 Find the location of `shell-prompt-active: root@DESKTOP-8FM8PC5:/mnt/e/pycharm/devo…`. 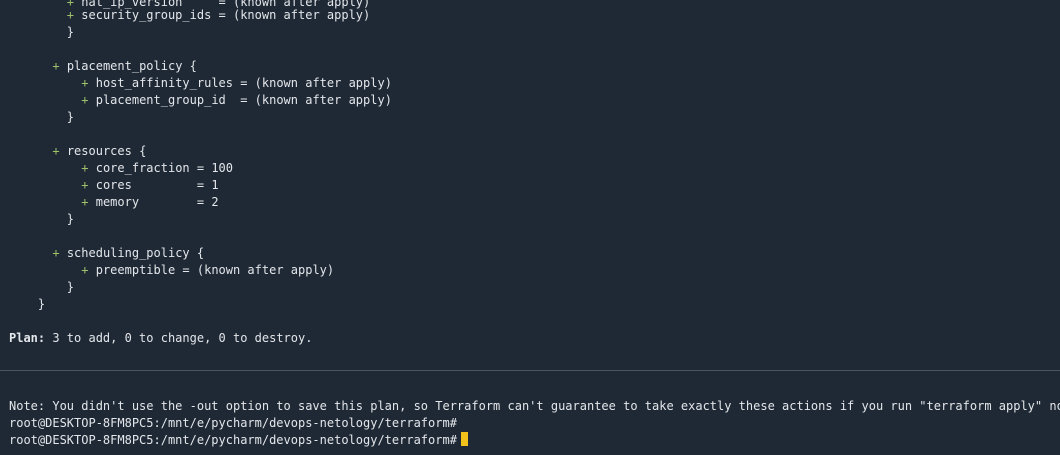

shell-prompt-active: root@DESKTOP-8FM8PC5:/mnt/e/pycharm/devo… is located at coordinates (238, 440).